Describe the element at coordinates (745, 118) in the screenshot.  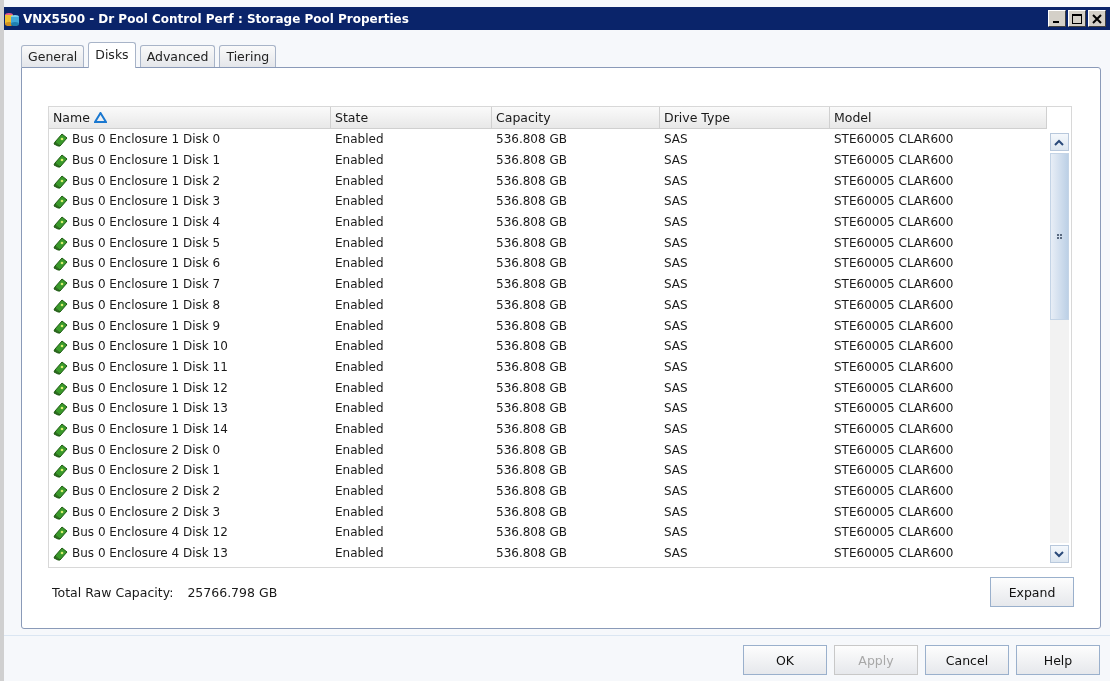
I see `column-header: Drive Type` at that location.